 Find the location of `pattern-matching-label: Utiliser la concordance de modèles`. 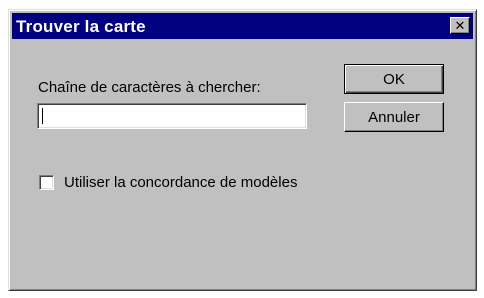

pattern-matching-label: Utiliser la concordance de modèles is located at coordinates (180, 182).